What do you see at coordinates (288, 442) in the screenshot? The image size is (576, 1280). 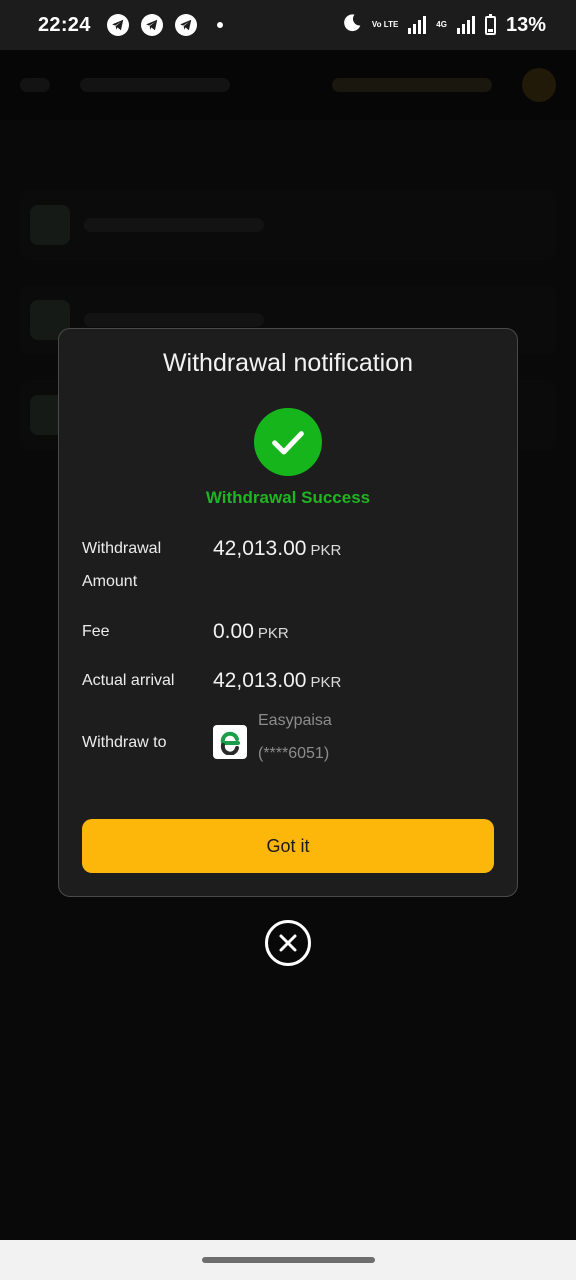 I see `check-icon` at bounding box center [288, 442].